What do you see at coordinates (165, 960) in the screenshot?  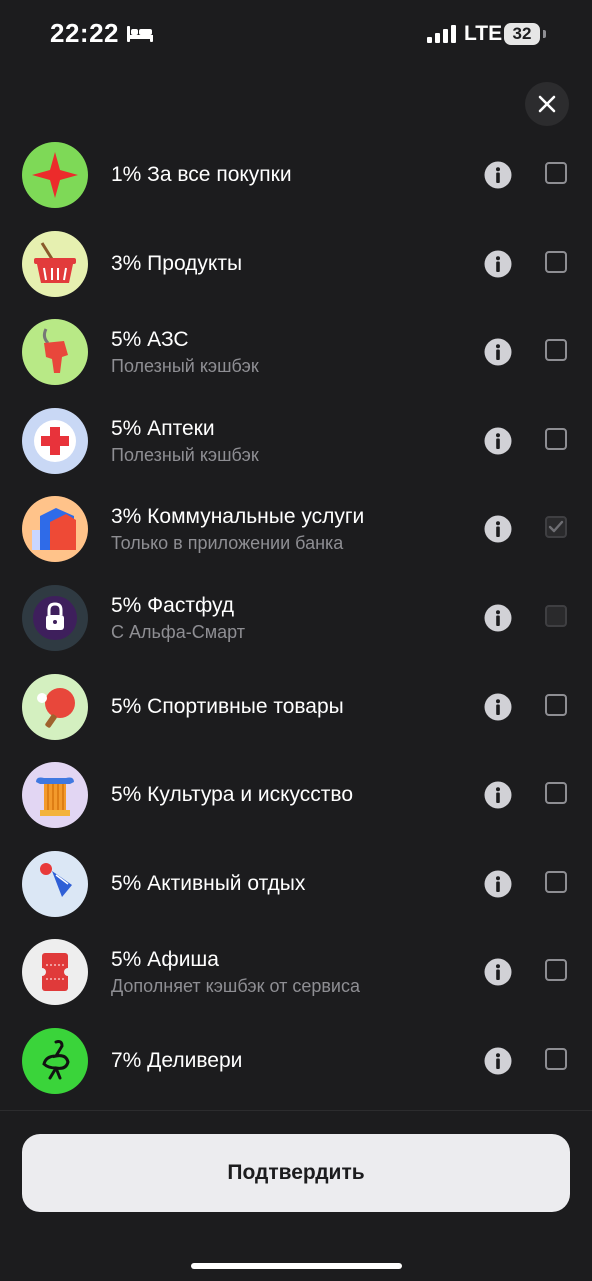 I see `category-title: 5% Афиша` at bounding box center [165, 960].